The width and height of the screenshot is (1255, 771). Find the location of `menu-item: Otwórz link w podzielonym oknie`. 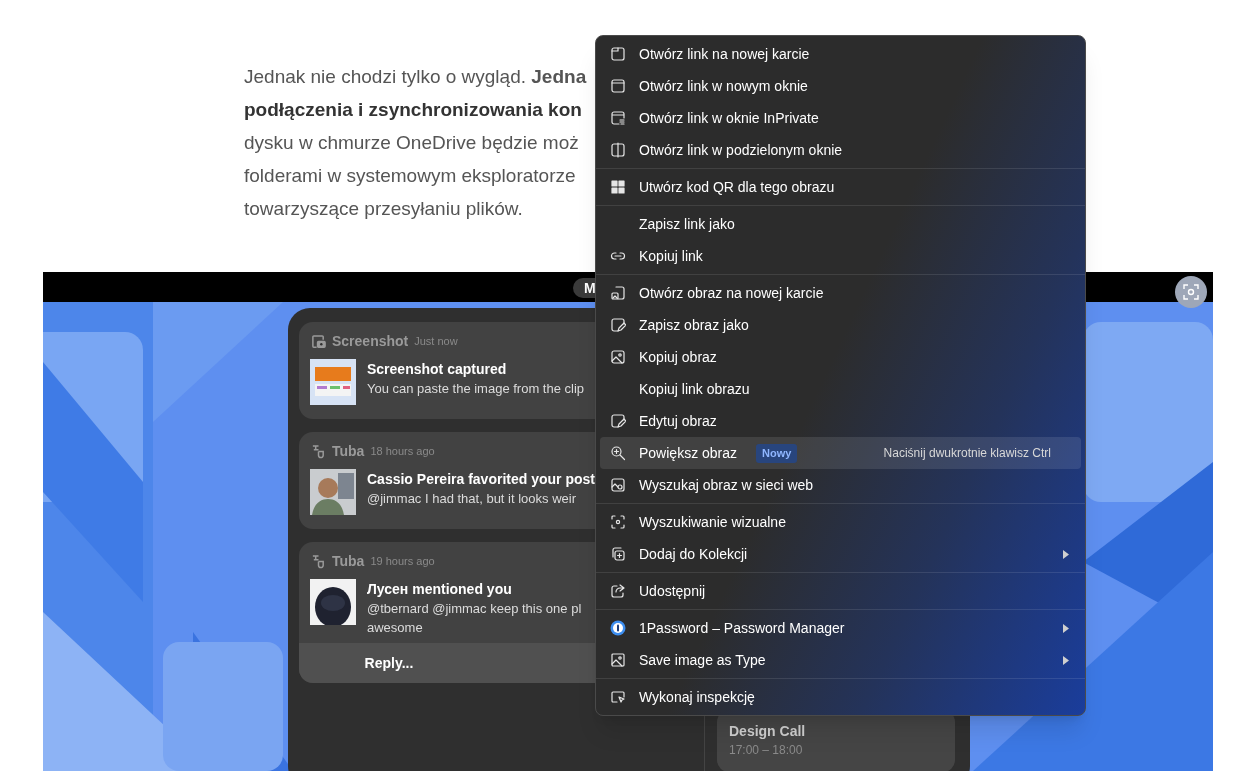

menu-item: Otwórz link w podzielonym oknie is located at coordinates (840, 150).